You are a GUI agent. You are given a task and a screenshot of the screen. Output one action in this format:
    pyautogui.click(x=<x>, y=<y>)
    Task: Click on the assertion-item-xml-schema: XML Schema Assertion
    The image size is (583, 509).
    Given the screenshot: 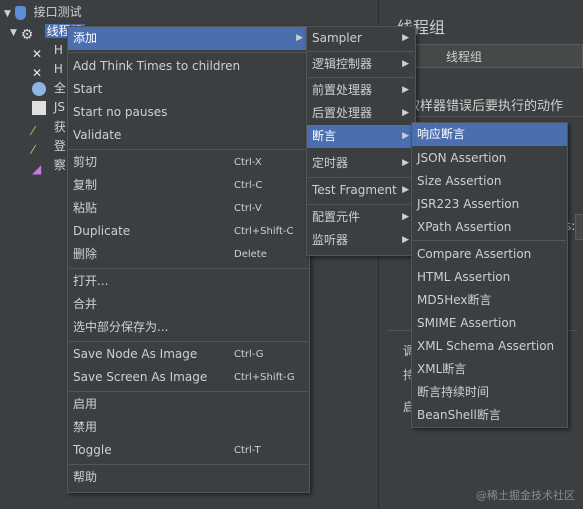 What is the action you would take?
    pyautogui.click(x=489, y=346)
    